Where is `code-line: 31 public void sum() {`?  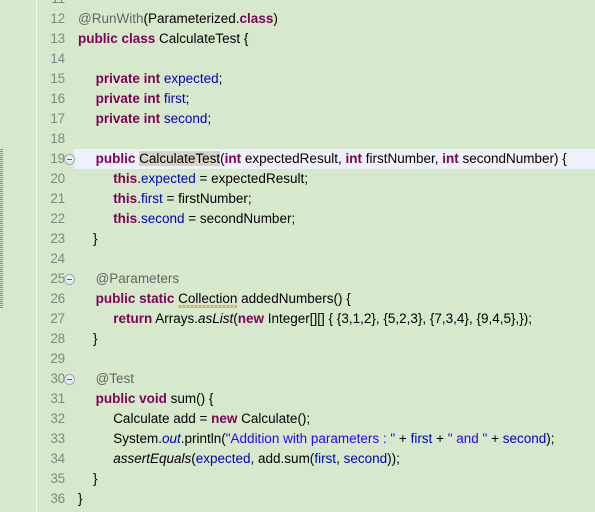 code-line: 31 public void sum() { is located at coordinates (316, 399).